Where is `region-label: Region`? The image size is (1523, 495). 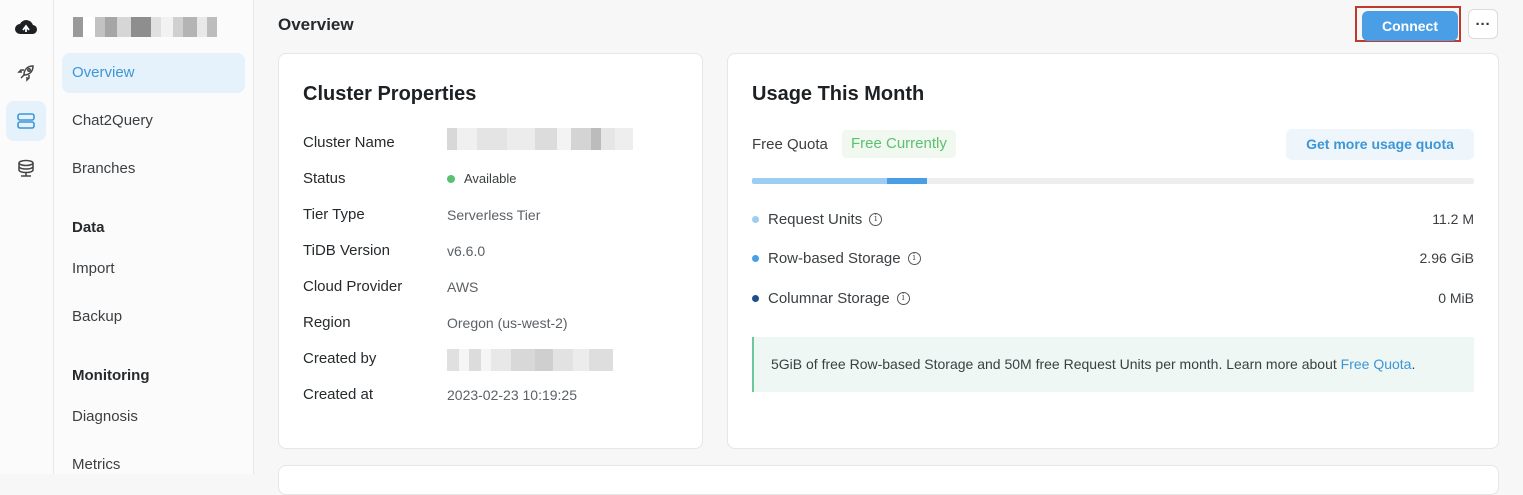
region-label: Region is located at coordinates (327, 322).